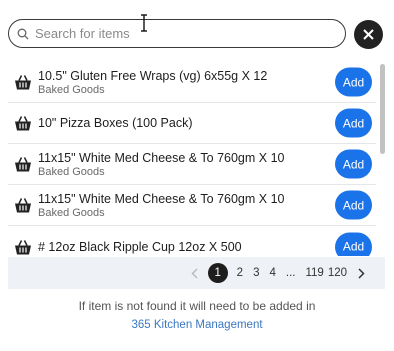 This screenshot has width=394, height=351. What do you see at coordinates (153, 75) in the screenshot?
I see `item-name: 10.5" Gluten Free Wraps (vg) 6x55g X 12` at bounding box center [153, 75].